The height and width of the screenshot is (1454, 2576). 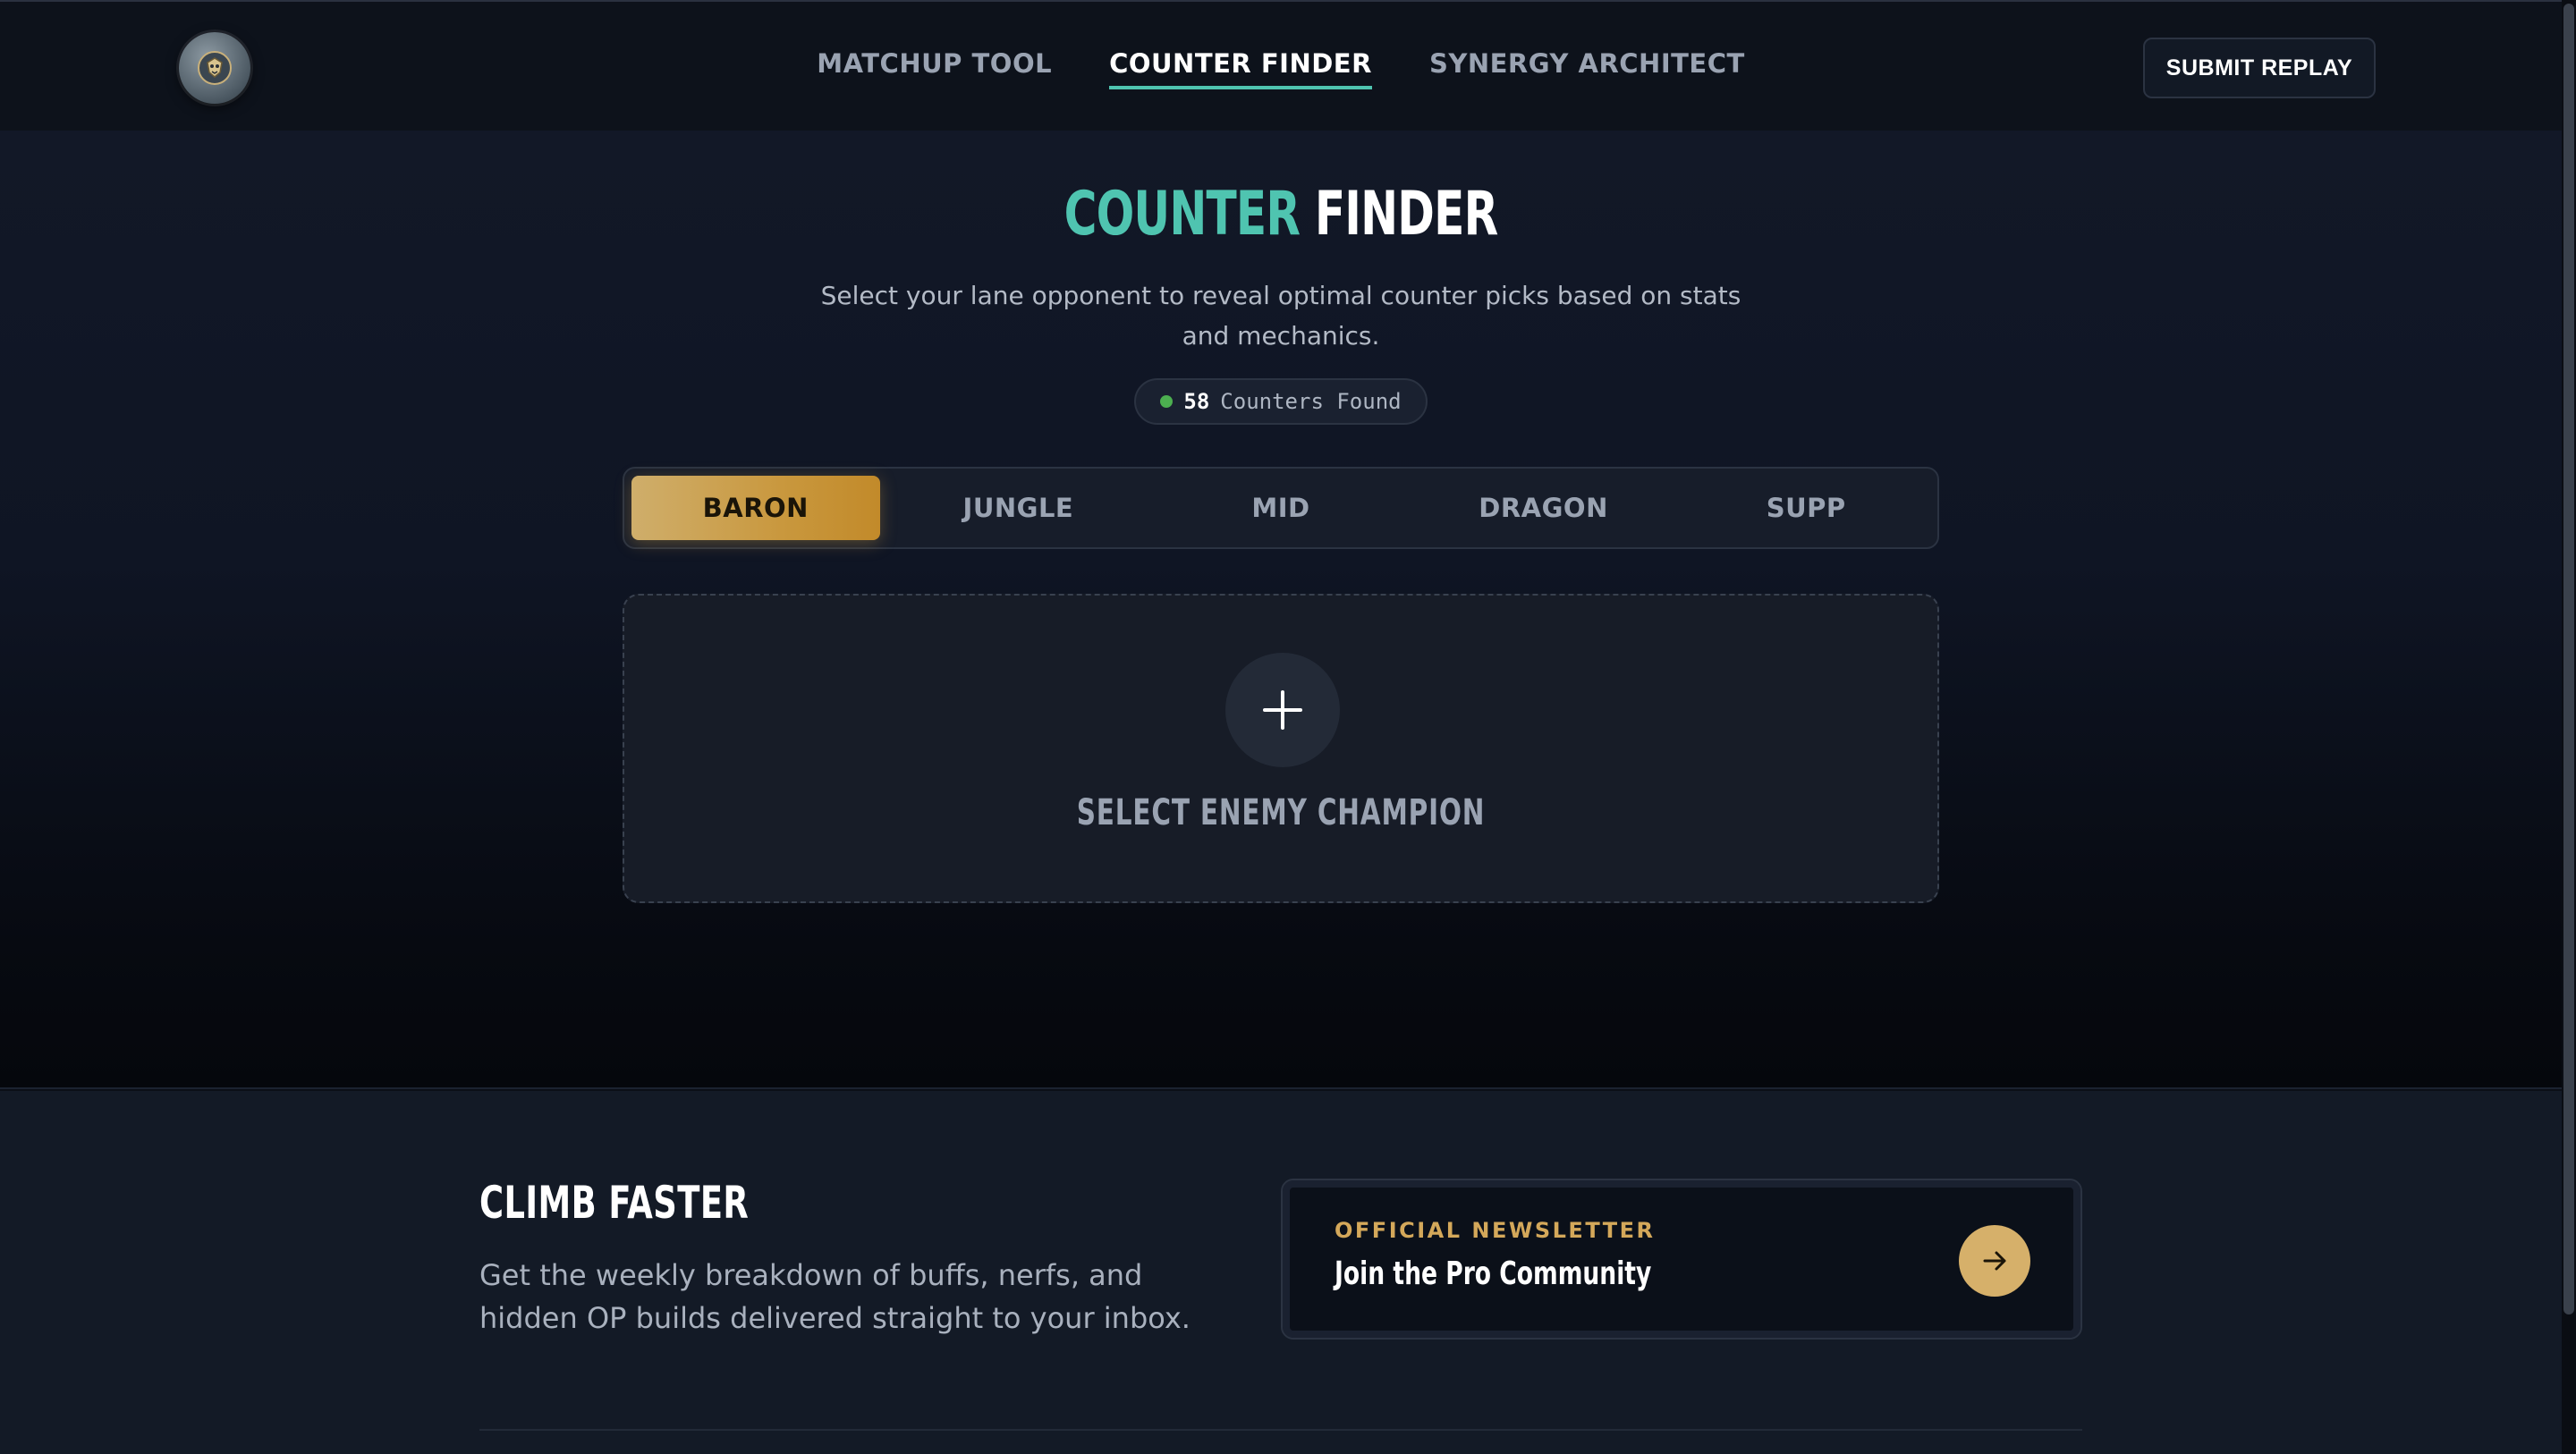 What do you see at coordinates (1240, 68) in the screenshot?
I see `nav-link-counter-finder: COUNTER FINDER` at bounding box center [1240, 68].